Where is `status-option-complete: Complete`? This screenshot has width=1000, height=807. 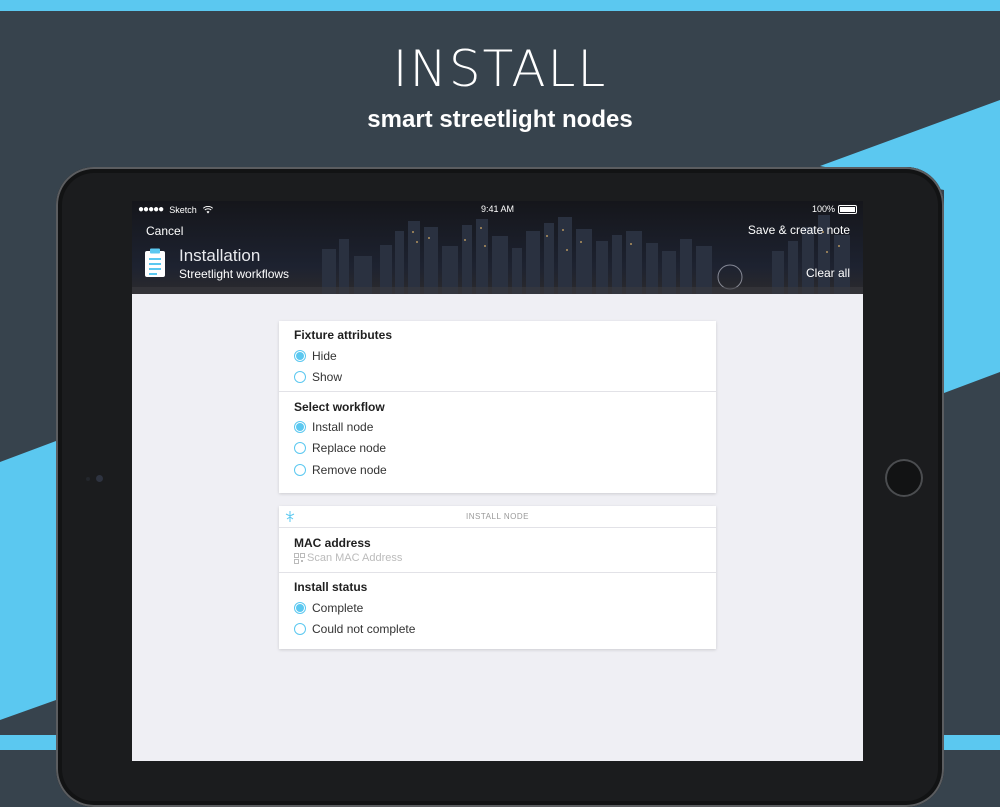 status-option-complete: Complete is located at coordinates (328, 608).